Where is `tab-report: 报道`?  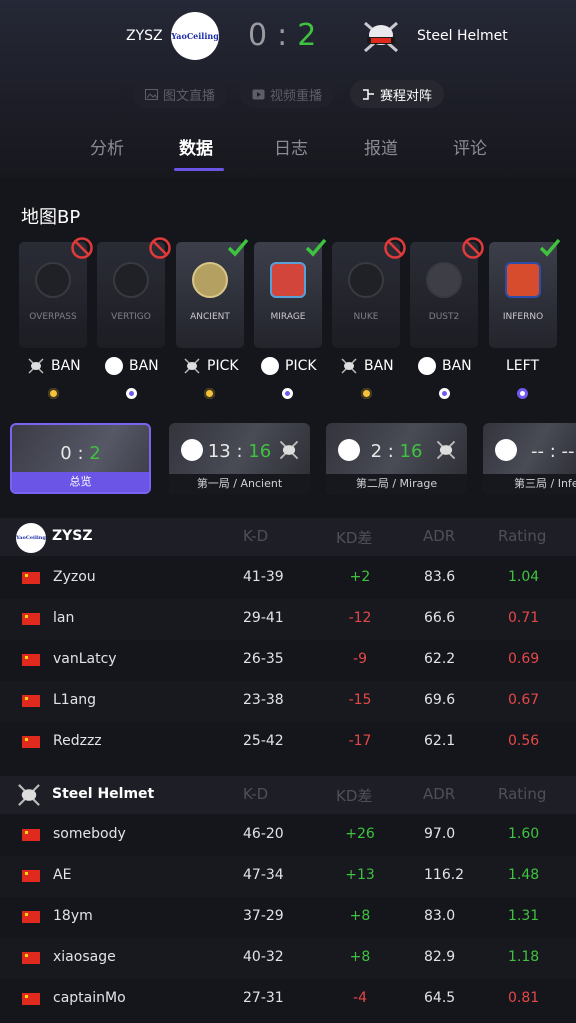 tab-report: 报道 is located at coordinates (381, 146).